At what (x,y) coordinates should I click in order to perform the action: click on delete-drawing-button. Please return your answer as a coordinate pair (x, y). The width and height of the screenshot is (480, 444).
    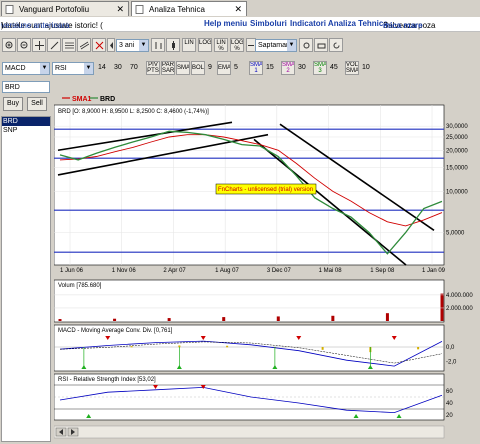
    Looking at the image, I should click on (99, 45).